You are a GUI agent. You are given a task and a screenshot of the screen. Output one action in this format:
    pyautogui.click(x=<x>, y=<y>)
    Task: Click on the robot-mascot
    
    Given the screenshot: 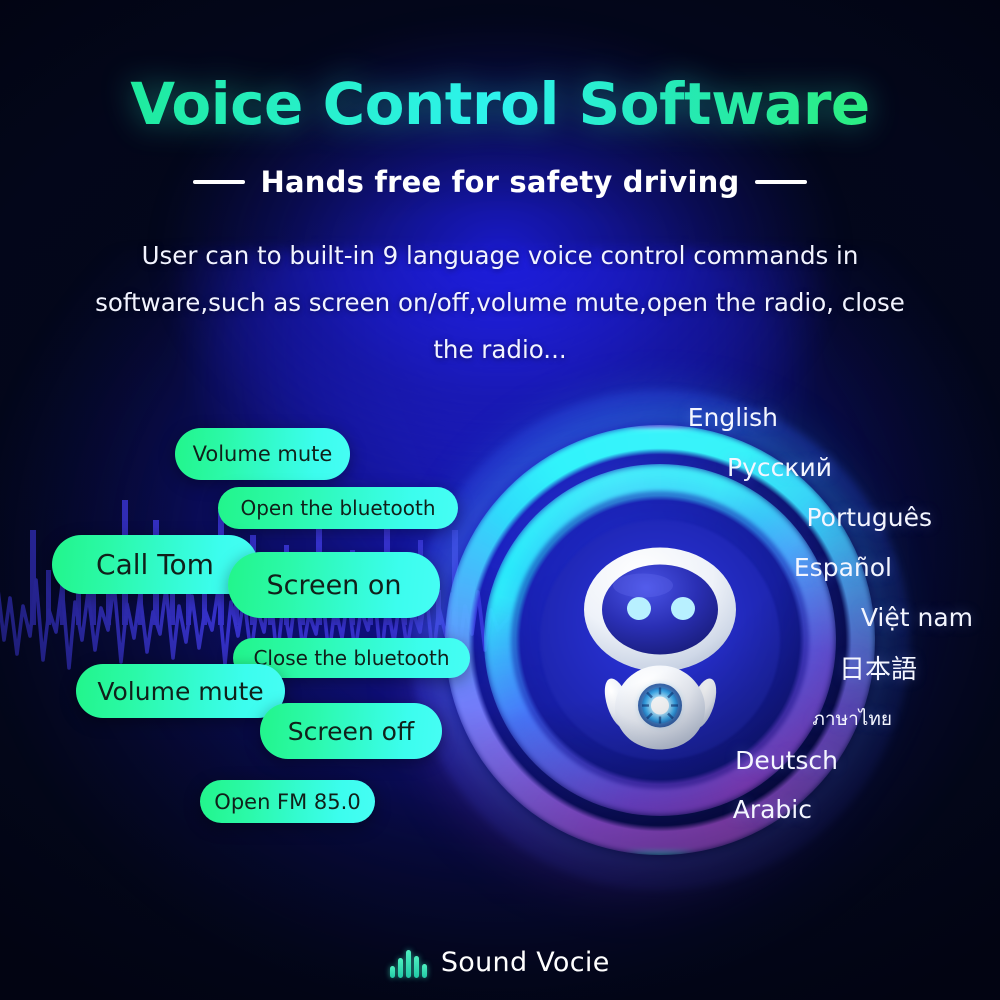 What is the action you would take?
    pyautogui.click(x=660, y=648)
    